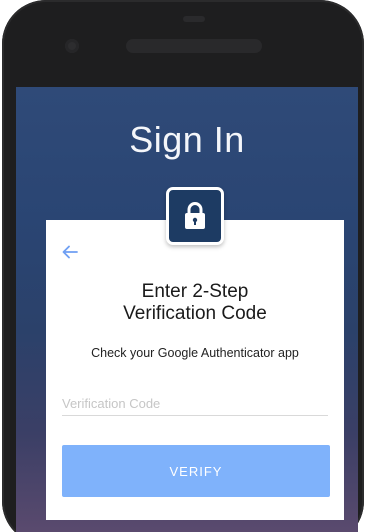  What do you see at coordinates (195, 291) in the screenshot?
I see `heading-line-1: Enter 2-Step` at bounding box center [195, 291].